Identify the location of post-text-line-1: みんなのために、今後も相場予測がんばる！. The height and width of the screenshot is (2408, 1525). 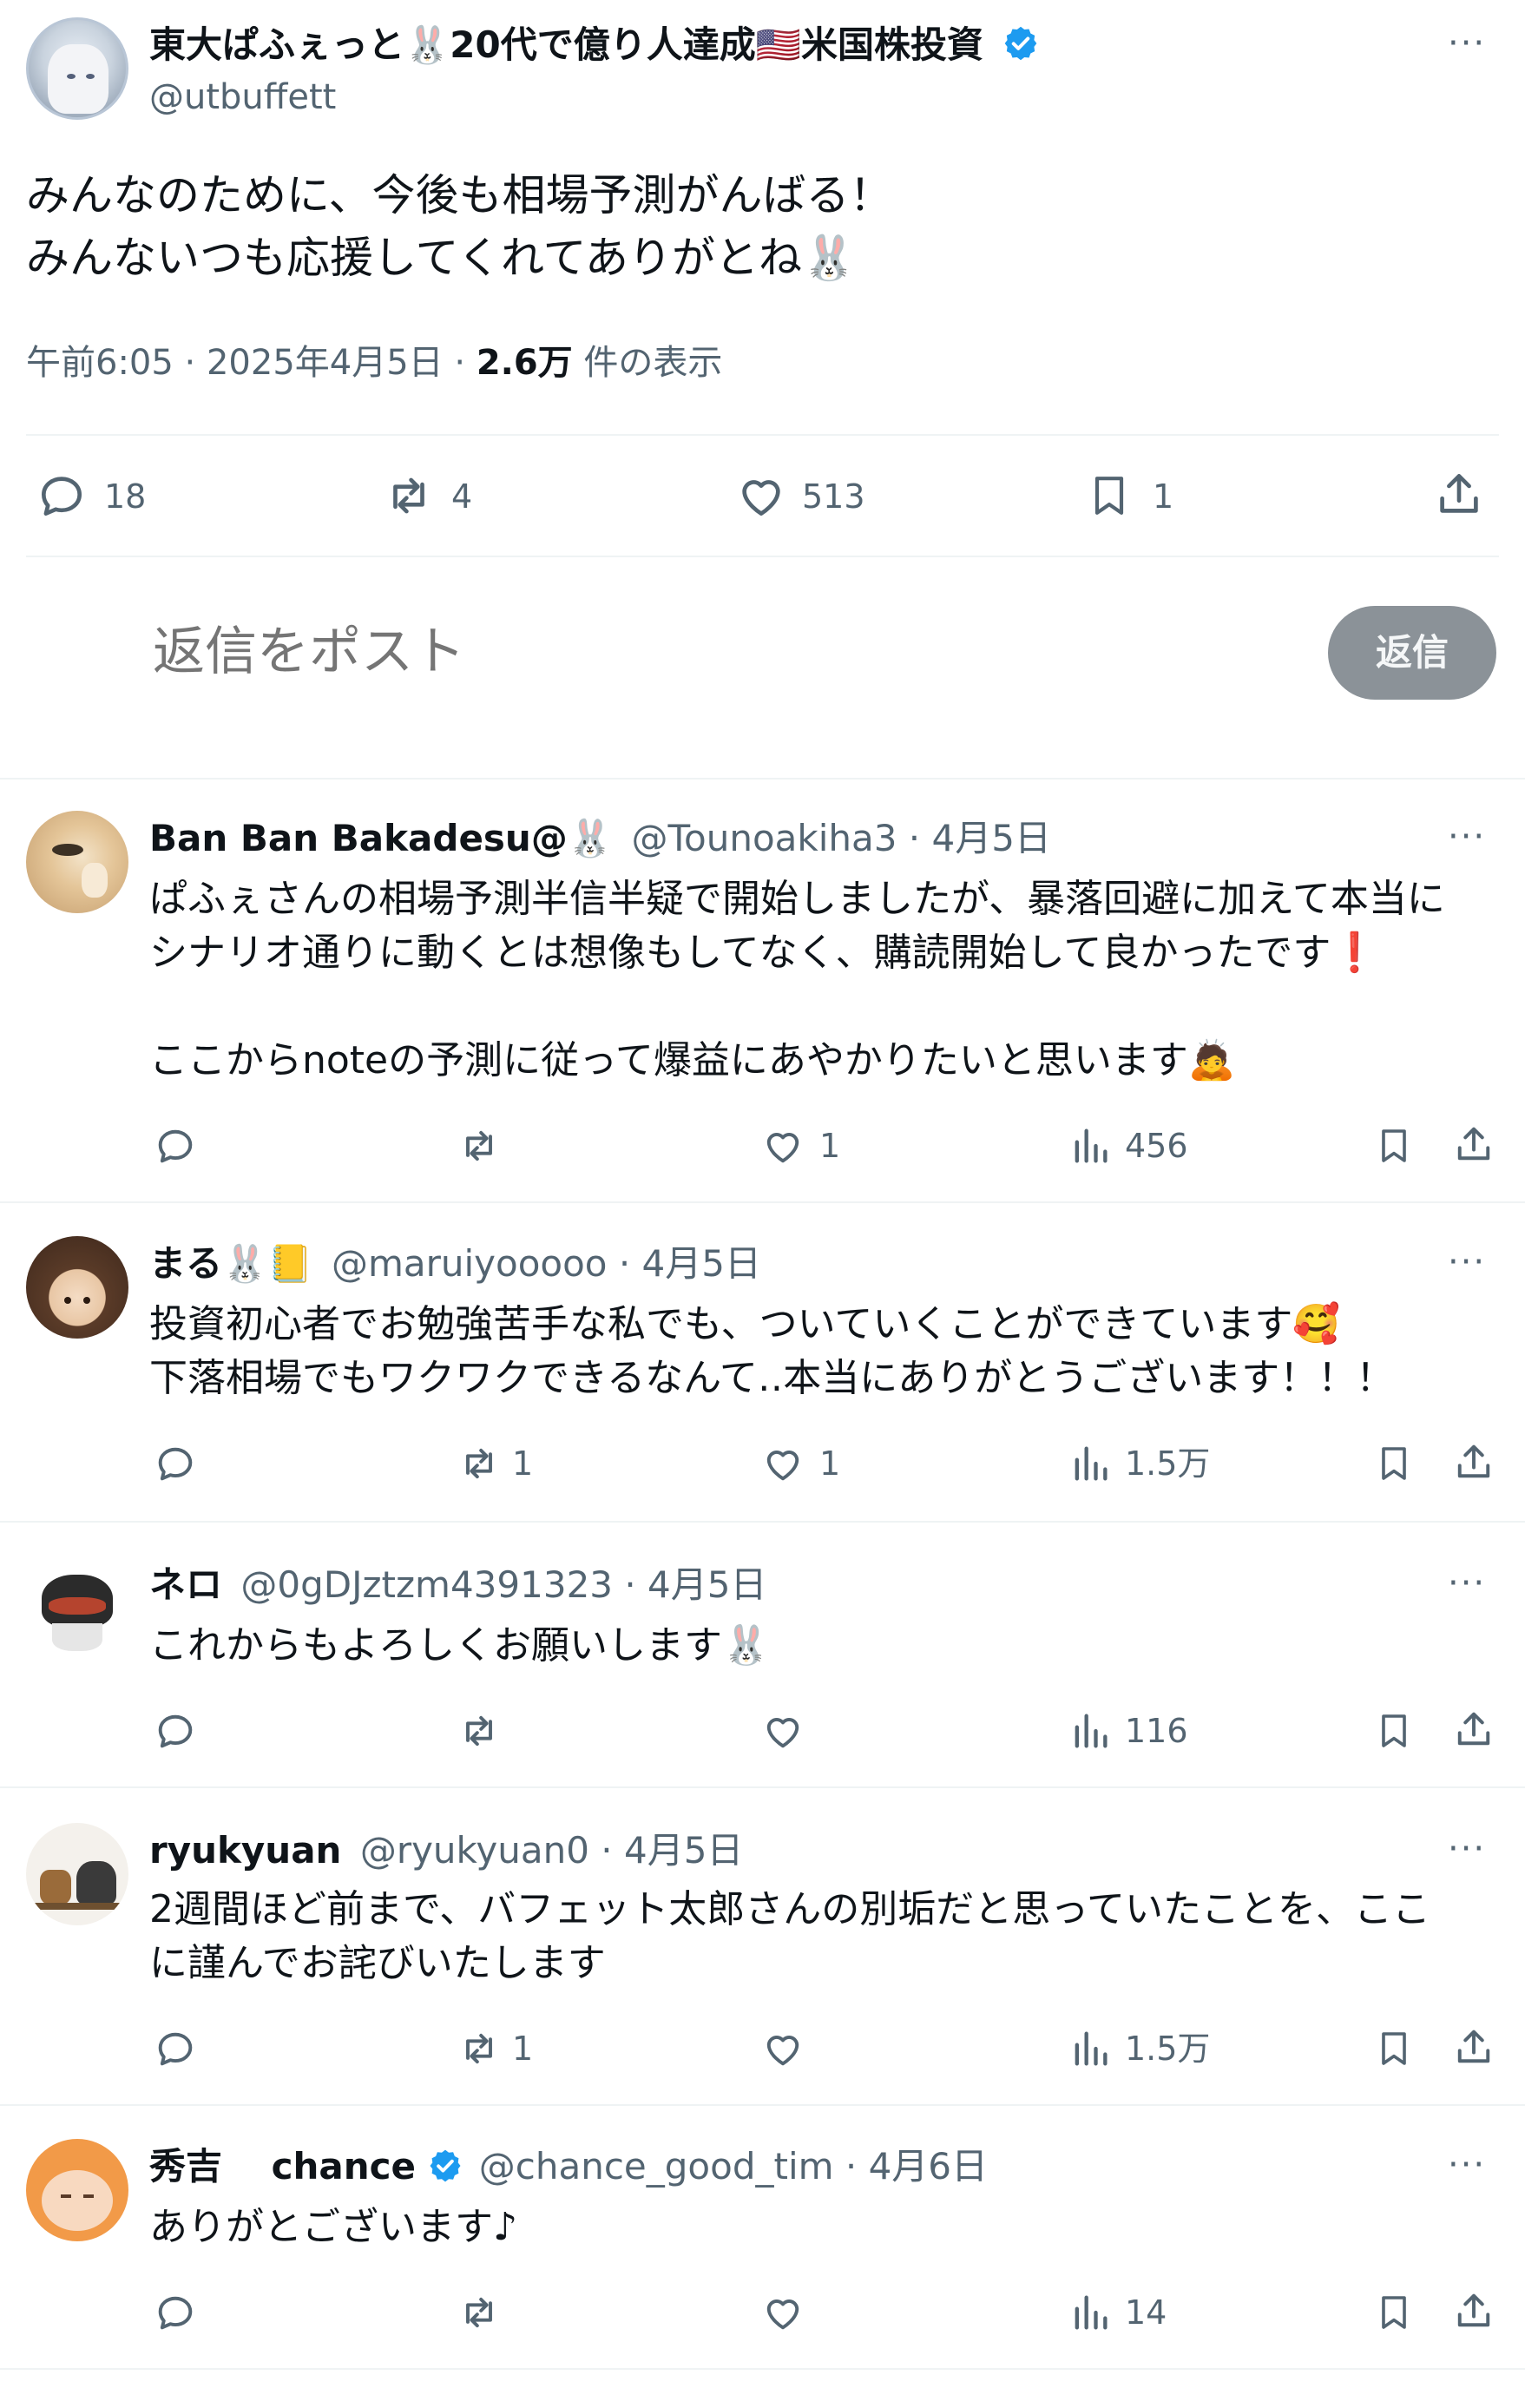
(460, 195).